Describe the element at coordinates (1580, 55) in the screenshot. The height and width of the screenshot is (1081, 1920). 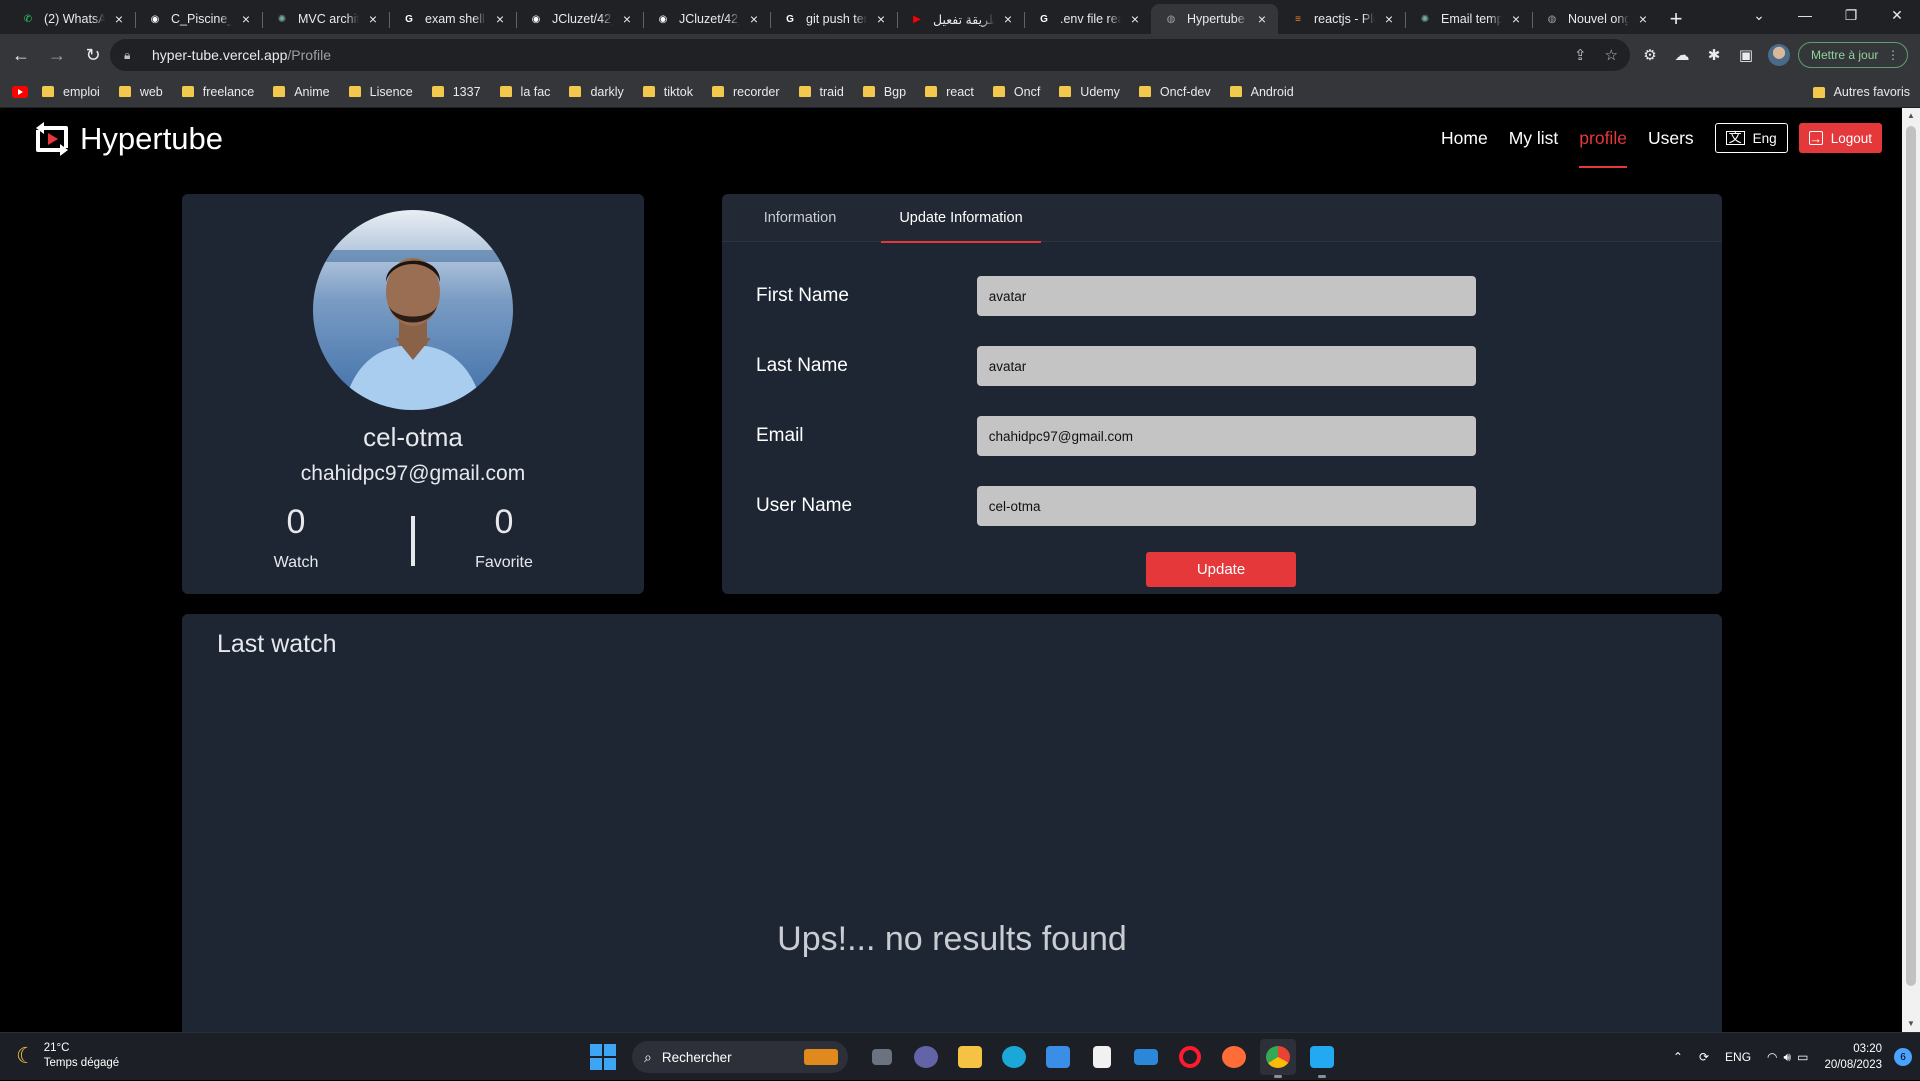
I see `share-icon: ⇪` at that location.